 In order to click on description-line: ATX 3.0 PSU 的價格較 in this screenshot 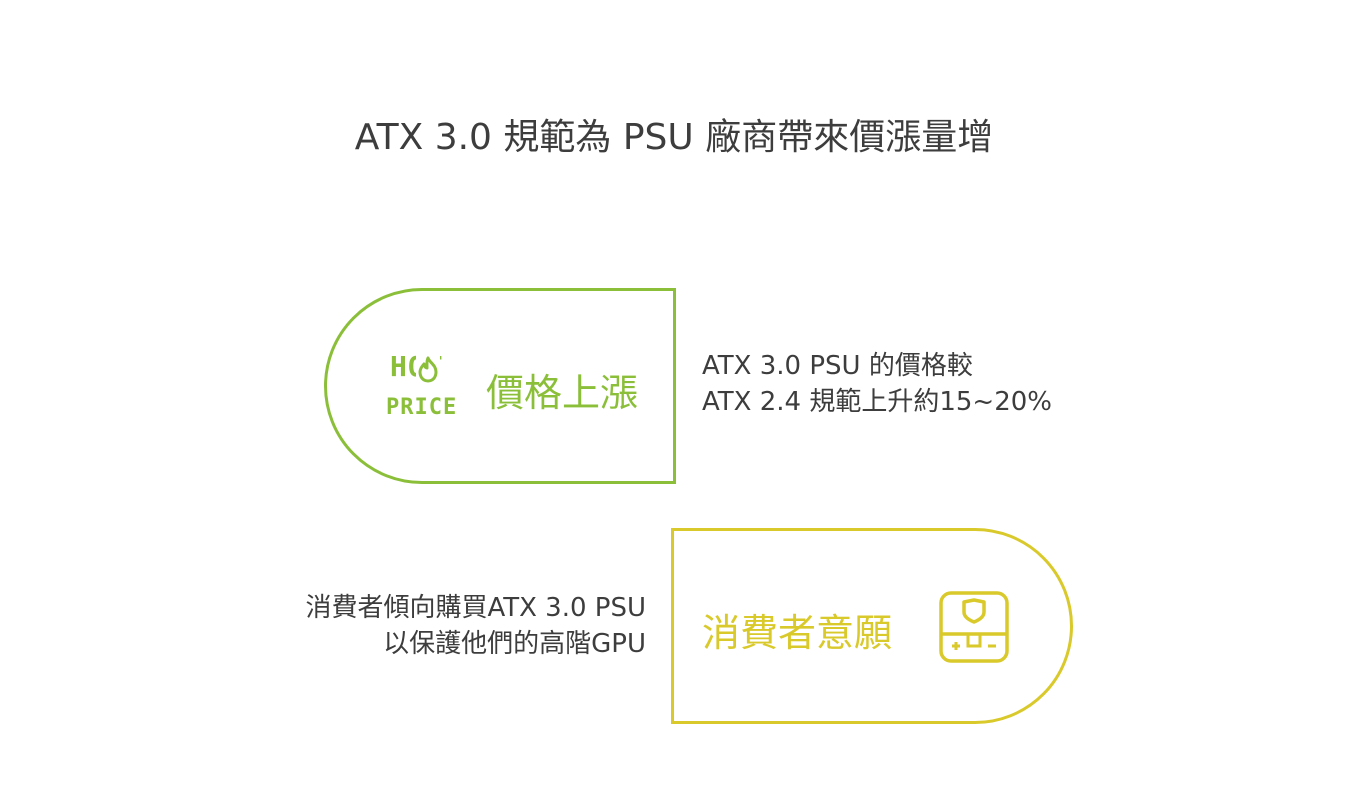, I will do `click(837, 366)`.